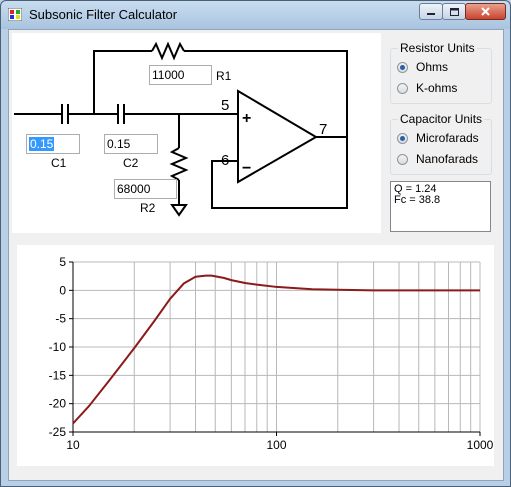  I want to click on y-tick-label: -25, so click(58, 432).